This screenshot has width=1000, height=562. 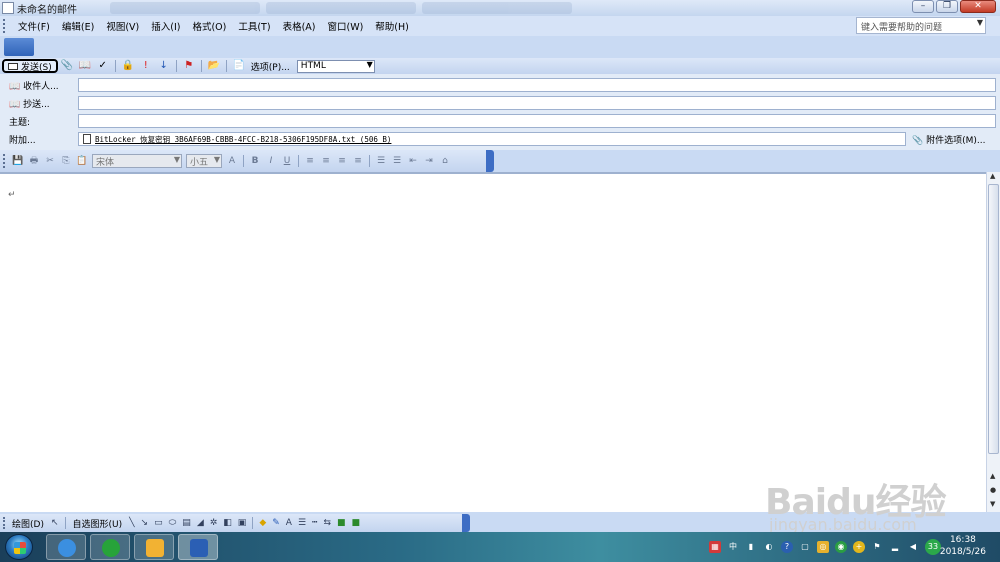 What do you see at coordinates (66, 547) in the screenshot?
I see `taskbar-app-ie` at bounding box center [66, 547].